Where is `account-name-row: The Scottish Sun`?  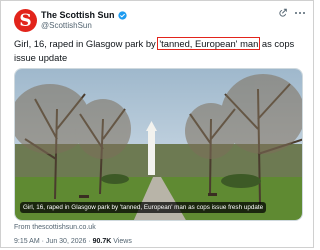 account-name-row: The Scottish Sun is located at coordinates (84, 15).